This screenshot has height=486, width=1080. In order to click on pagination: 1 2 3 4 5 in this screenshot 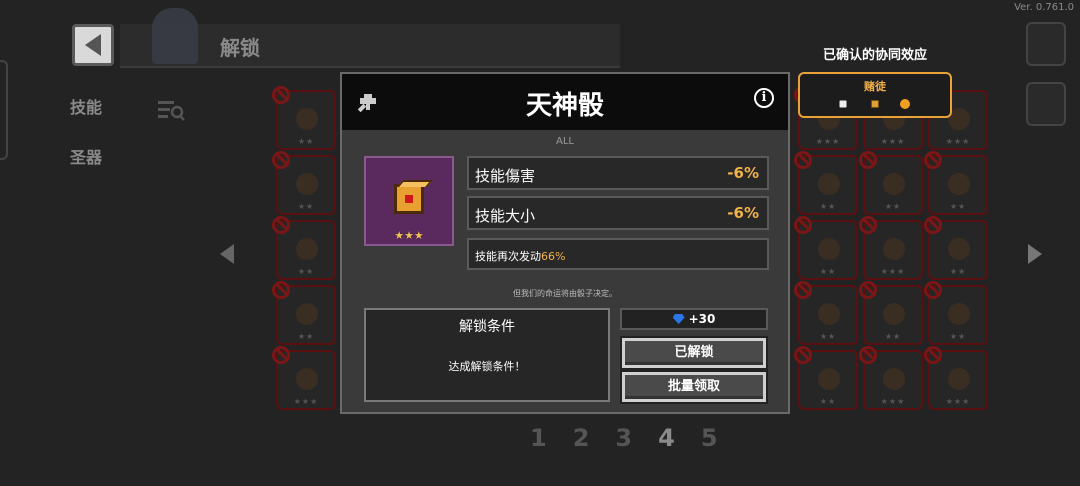, I will do `click(624, 438)`.